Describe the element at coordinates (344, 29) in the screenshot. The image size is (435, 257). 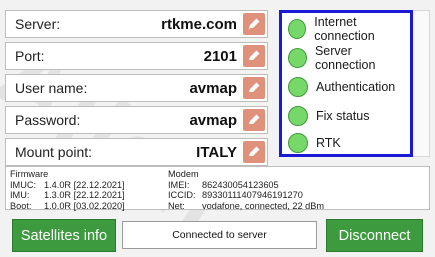
I see `status-internet-label: Internet connection` at that location.